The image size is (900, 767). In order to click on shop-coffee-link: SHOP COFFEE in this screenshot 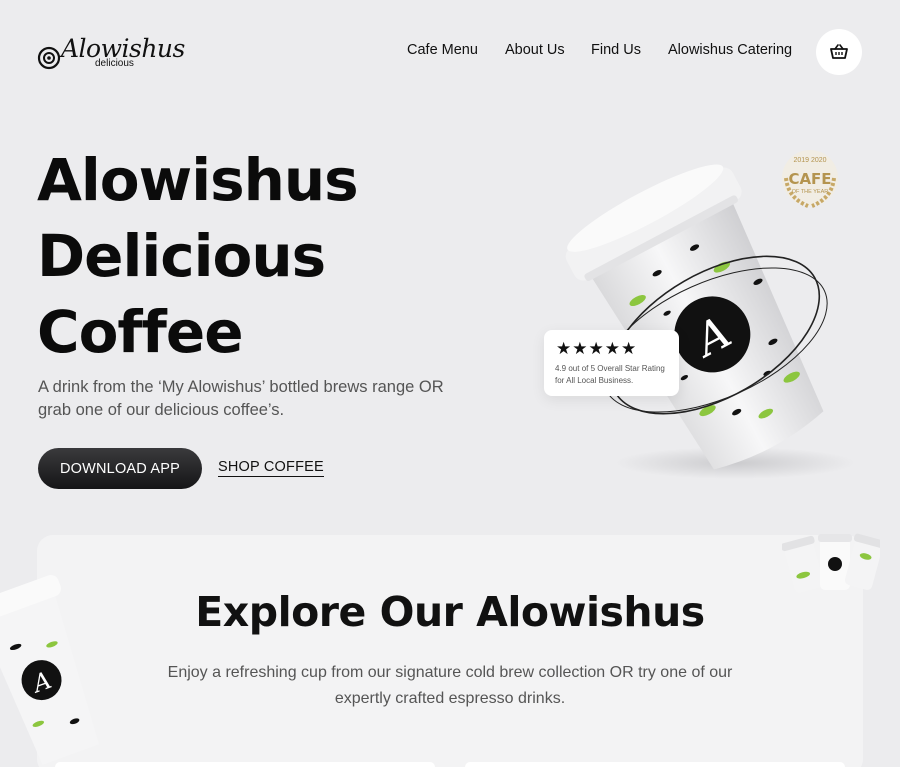, I will do `click(271, 468)`.